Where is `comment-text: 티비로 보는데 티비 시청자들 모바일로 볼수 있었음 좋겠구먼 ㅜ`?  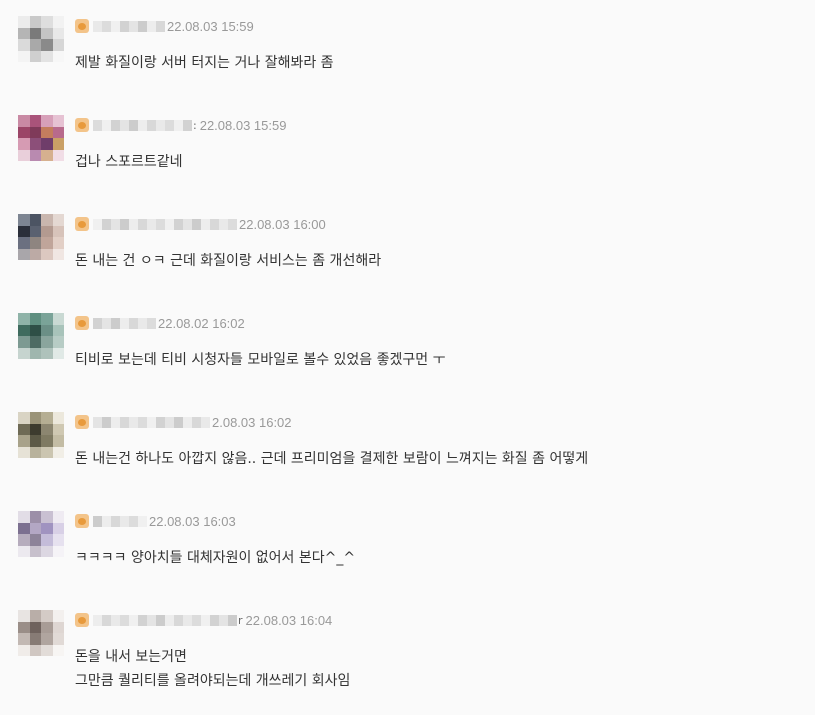 comment-text: 티비로 보는데 티비 시청자들 모바일로 볼수 있었음 좋겠구먼 ㅜ is located at coordinates (260, 360).